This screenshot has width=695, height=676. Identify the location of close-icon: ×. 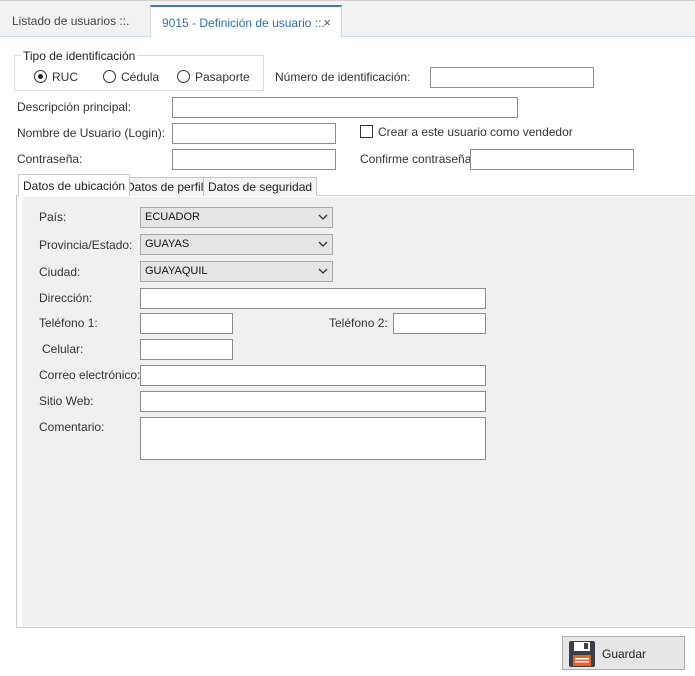
(327, 23).